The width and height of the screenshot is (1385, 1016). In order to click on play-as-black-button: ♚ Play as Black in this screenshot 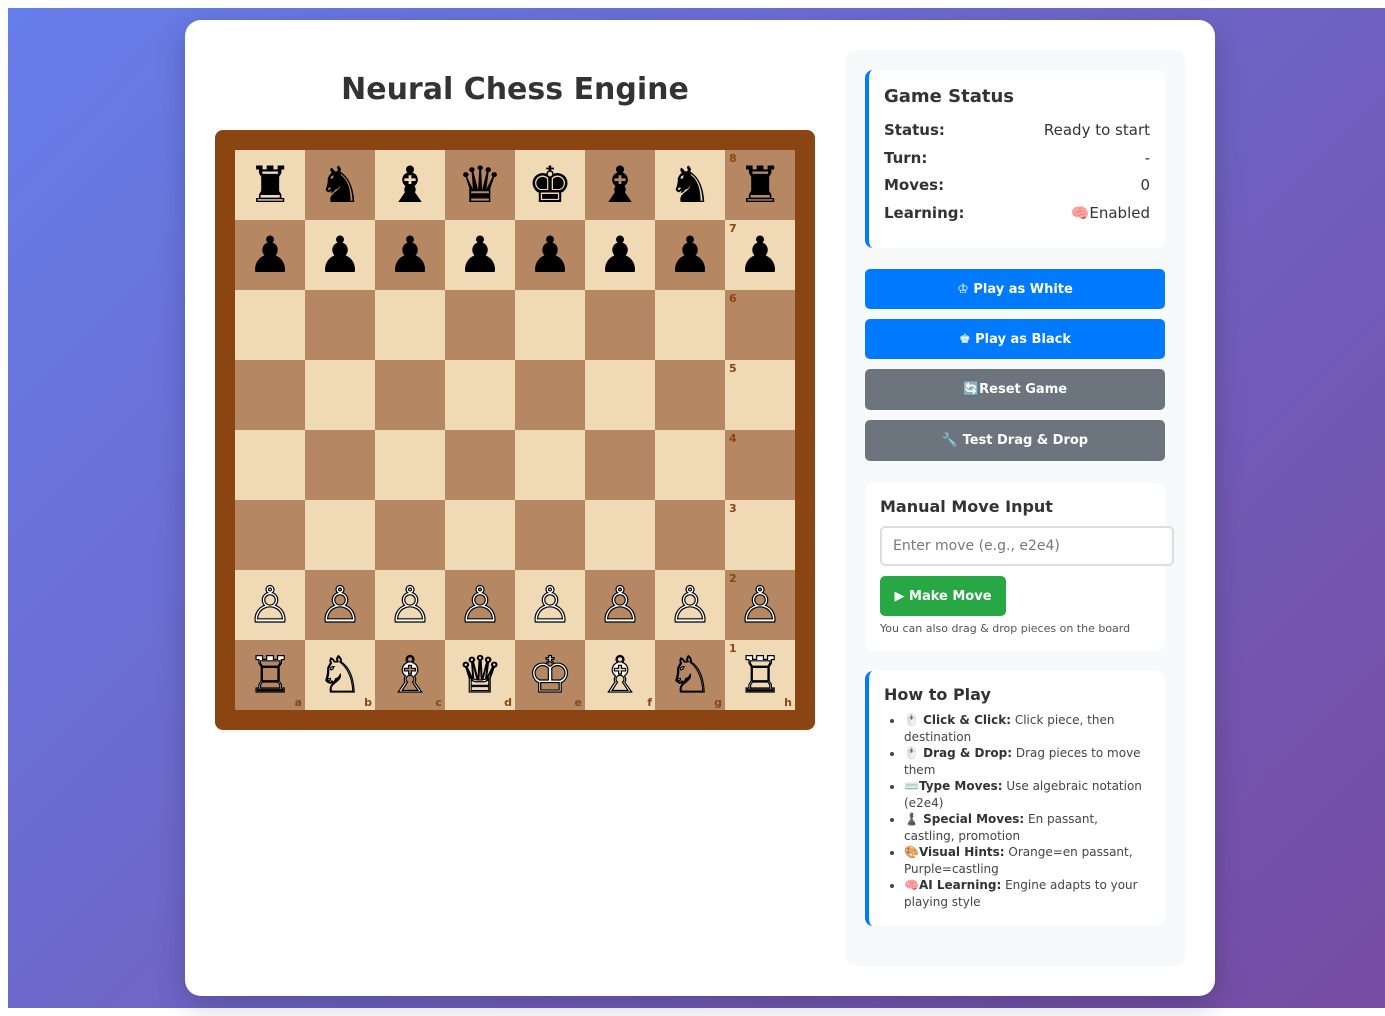, I will do `click(1015, 339)`.